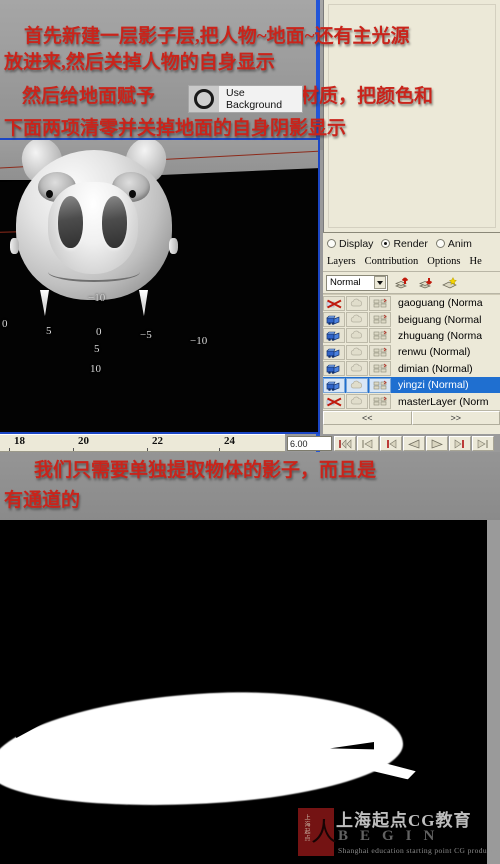  I want to click on caption-line-4: 下面两项清零并关掉地面的自身阴影显示, so click(175, 128).